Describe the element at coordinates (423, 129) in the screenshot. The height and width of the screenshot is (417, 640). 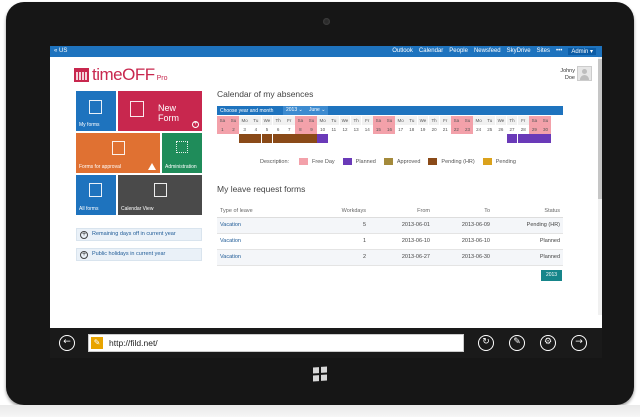
I see `date-cell: 19` at that location.